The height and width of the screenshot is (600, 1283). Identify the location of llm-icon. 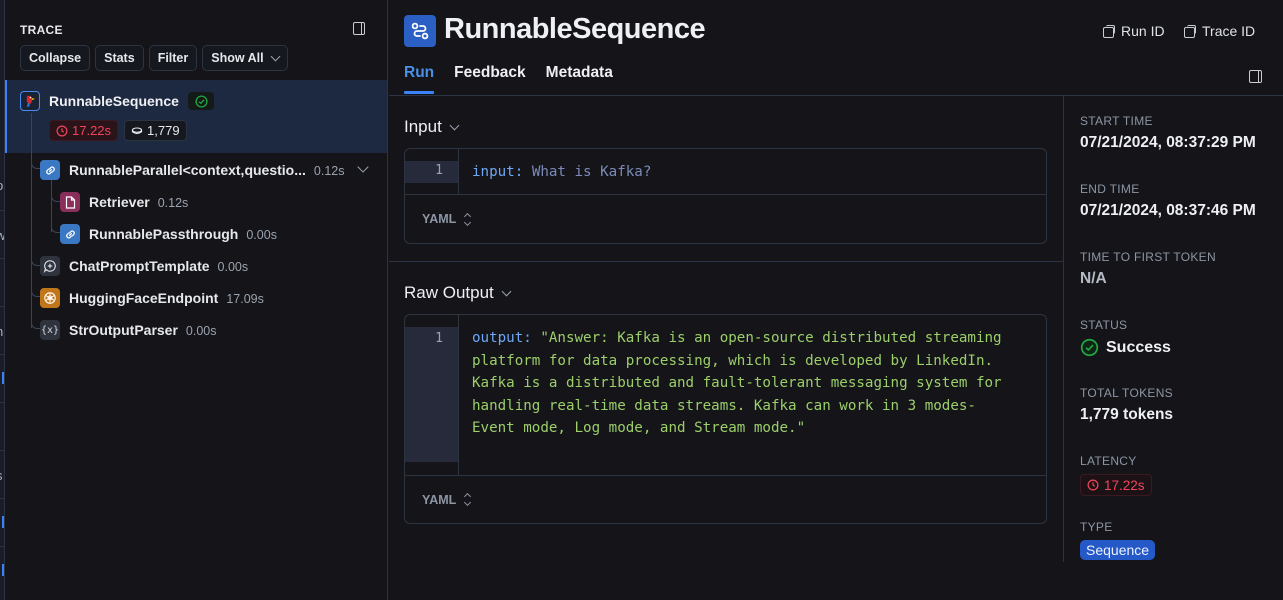
(50, 298).